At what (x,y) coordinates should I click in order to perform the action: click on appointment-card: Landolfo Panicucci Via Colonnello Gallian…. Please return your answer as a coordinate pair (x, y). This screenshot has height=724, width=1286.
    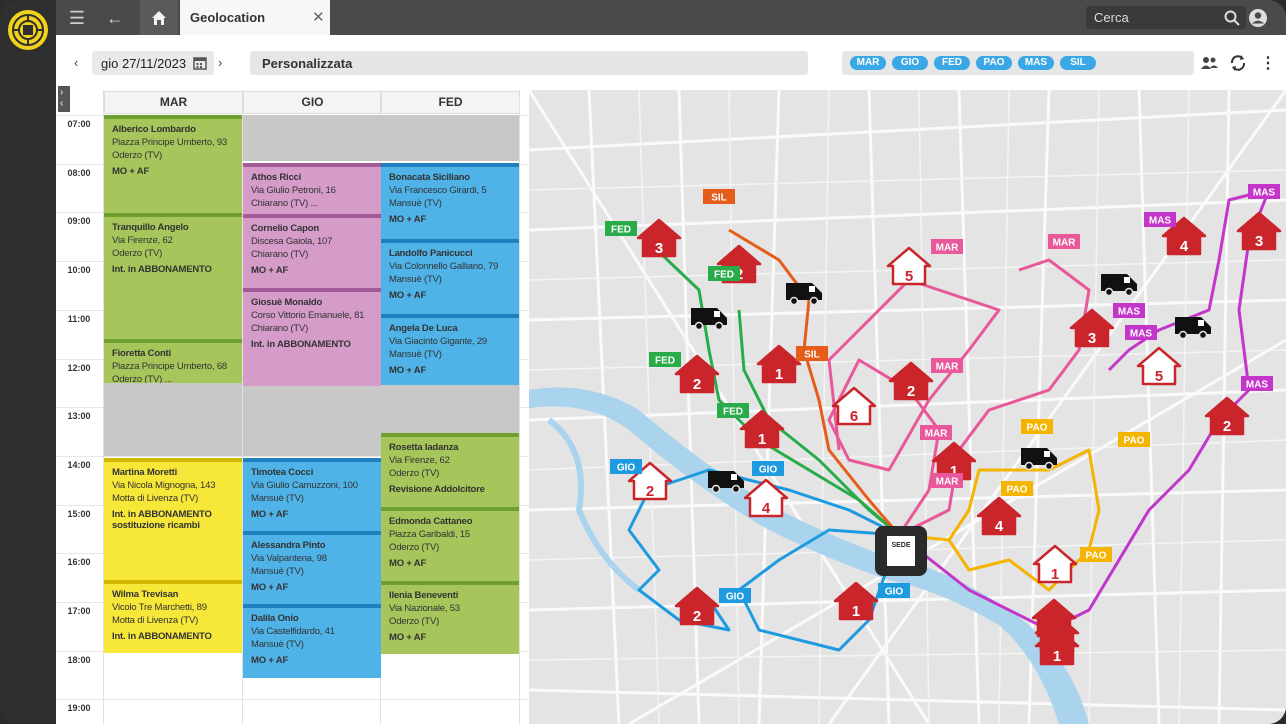
    Looking at the image, I should click on (450, 276).